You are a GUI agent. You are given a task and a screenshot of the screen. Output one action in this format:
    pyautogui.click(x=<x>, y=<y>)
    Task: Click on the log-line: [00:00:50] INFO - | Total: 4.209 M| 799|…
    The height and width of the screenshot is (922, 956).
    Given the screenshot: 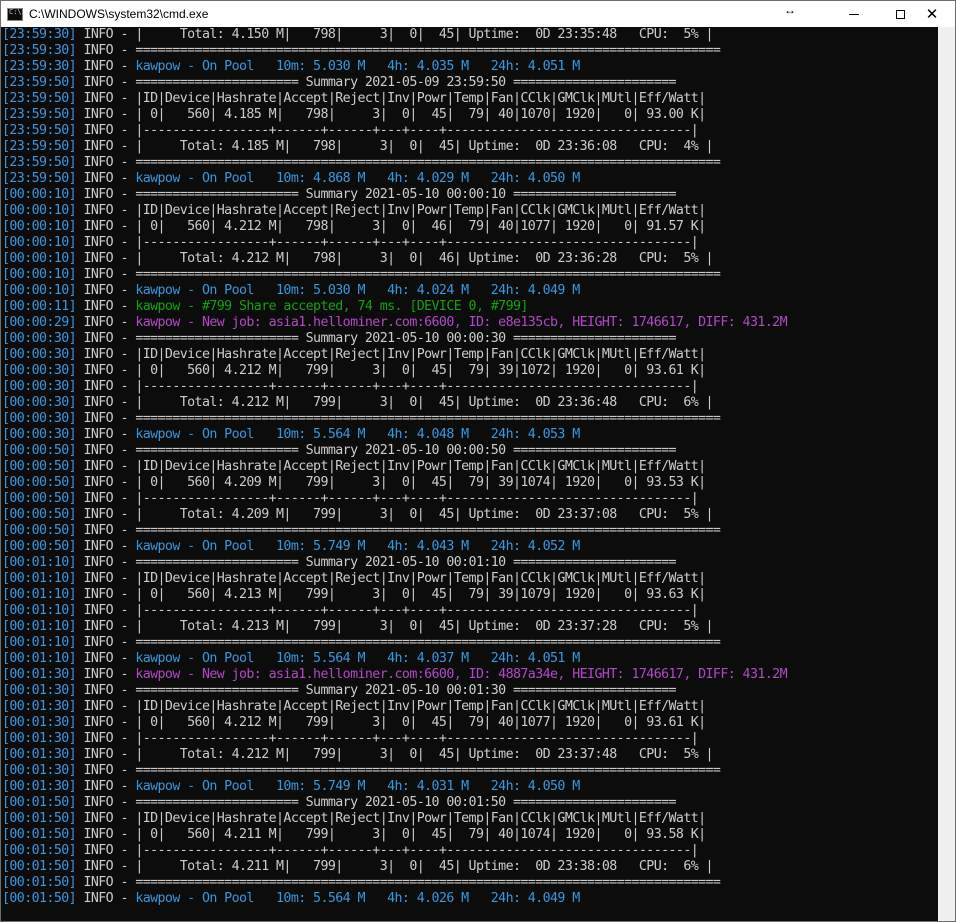 What is the action you would take?
    pyautogui.click(x=358, y=514)
    